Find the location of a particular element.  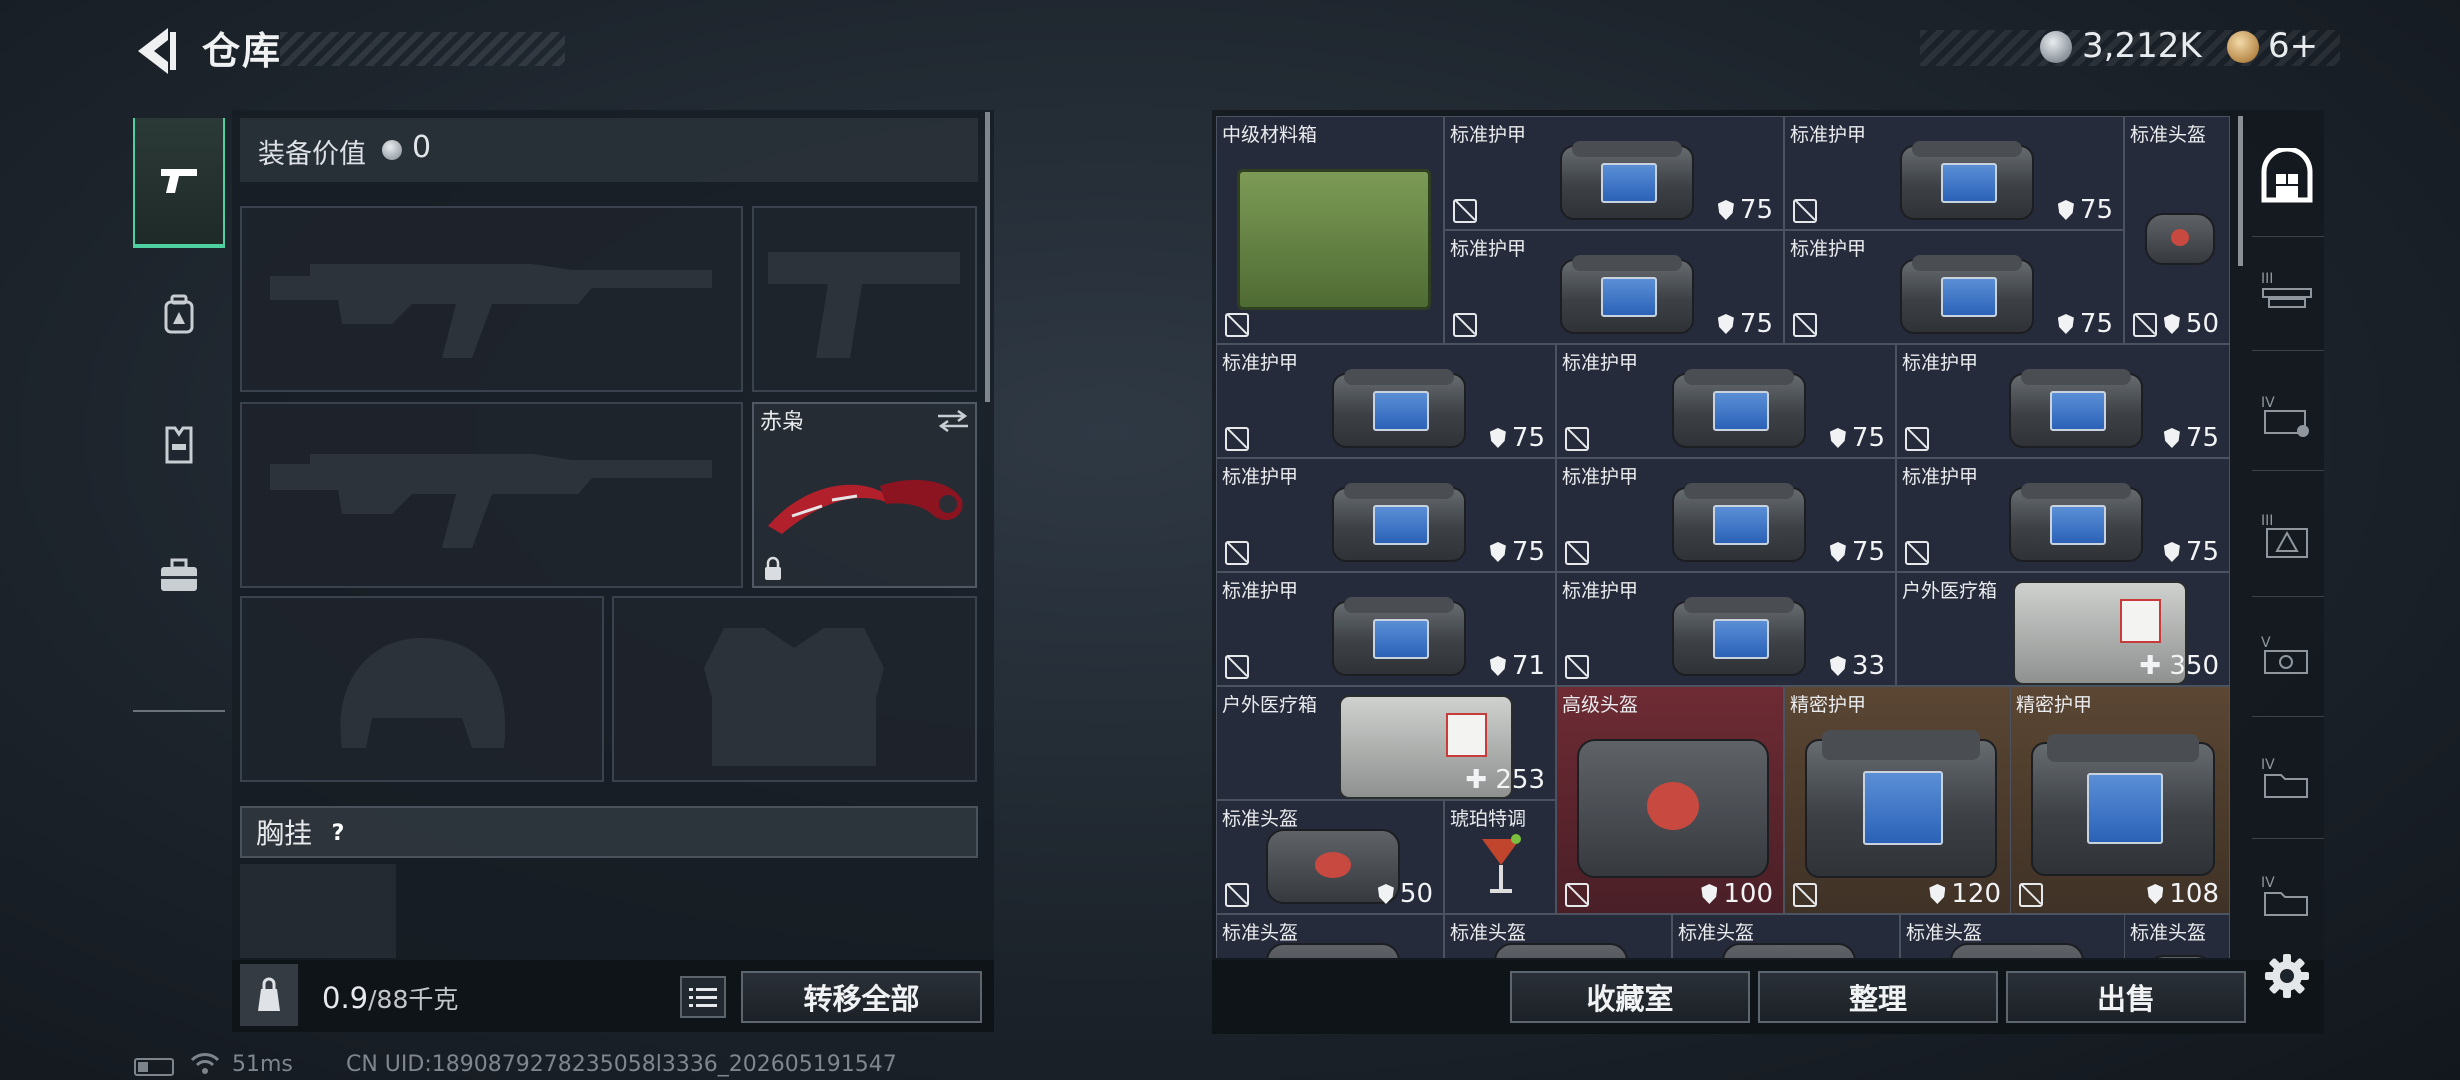

tab-storage-4: IV is located at coordinates (2287, 415).